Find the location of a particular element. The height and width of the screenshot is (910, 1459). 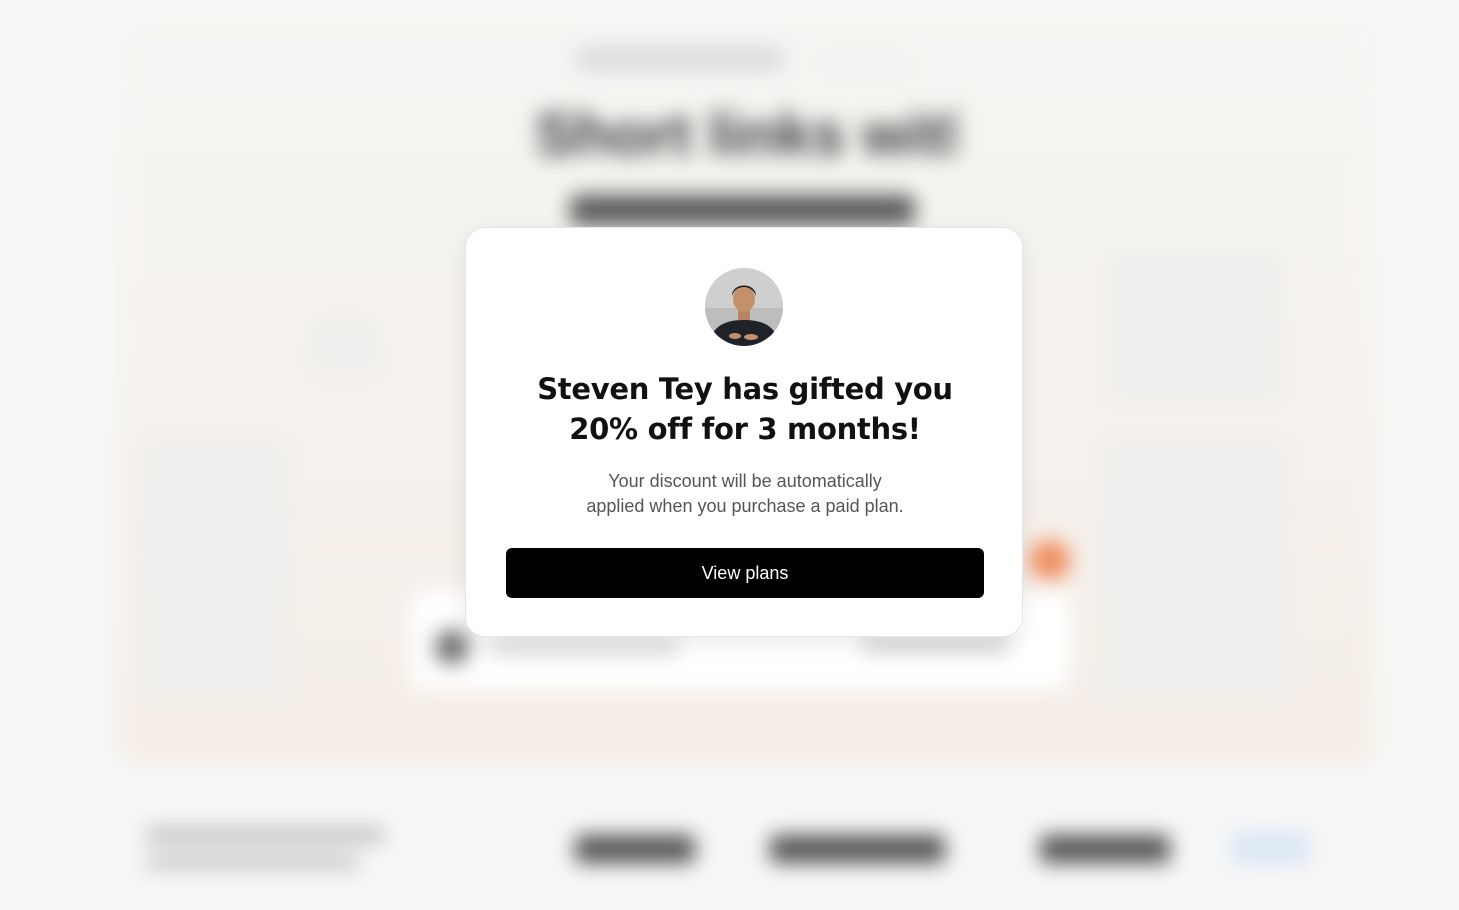

person-photo-icon is located at coordinates (744, 307).